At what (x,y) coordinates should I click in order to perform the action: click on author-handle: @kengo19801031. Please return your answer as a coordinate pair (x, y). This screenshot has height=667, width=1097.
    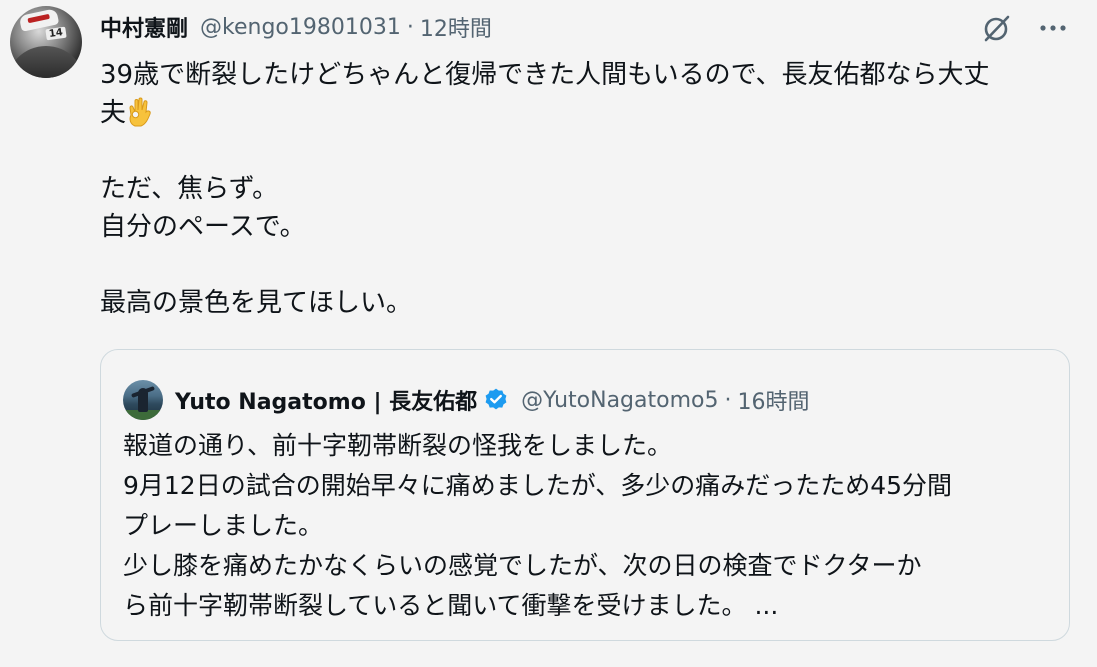
    Looking at the image, I should click on (300, 27).